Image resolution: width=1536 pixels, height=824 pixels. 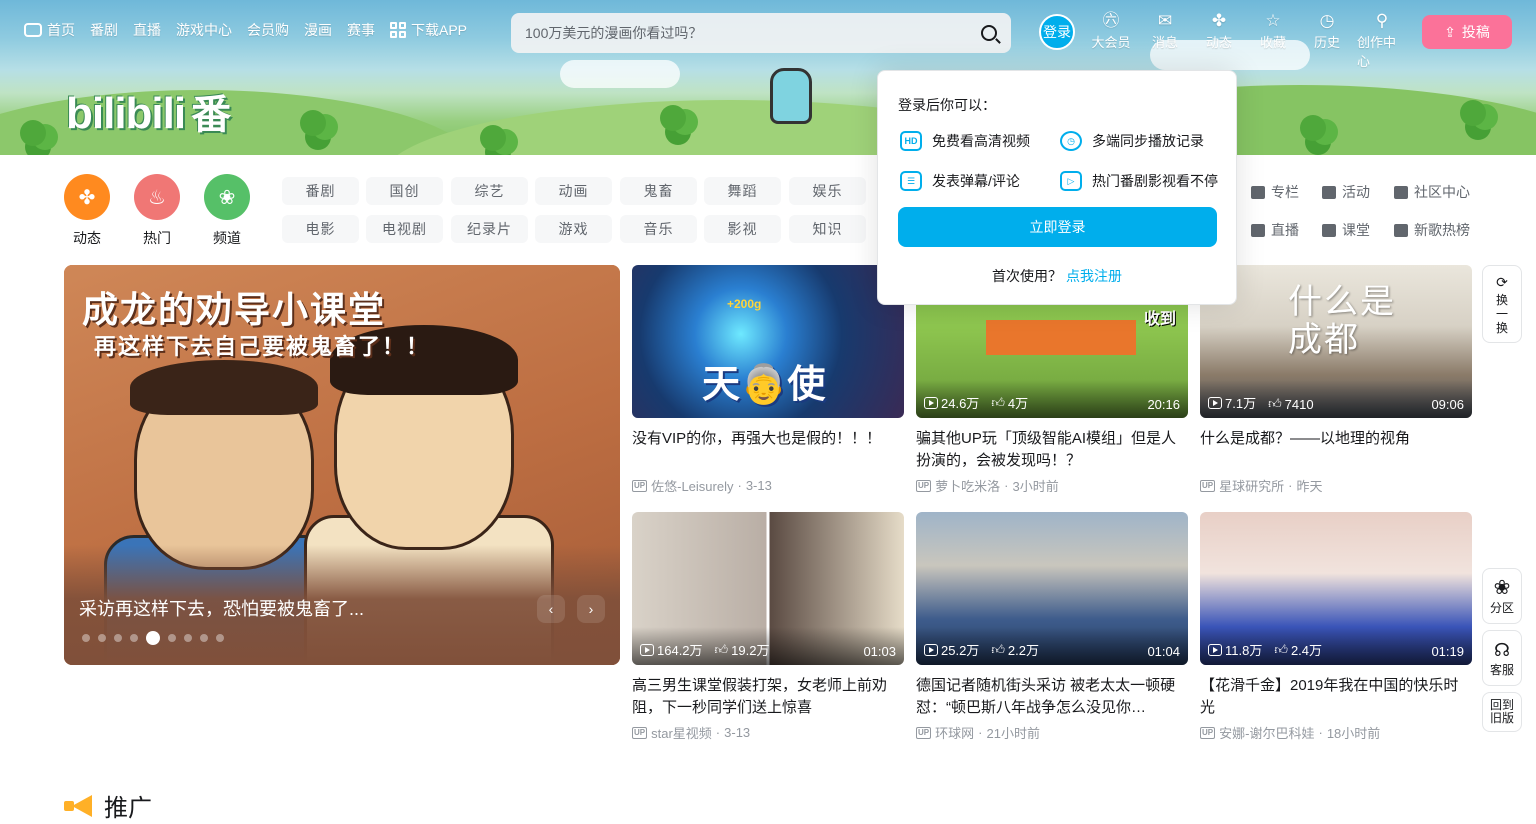 What do you see at coordinates (1336, 450) in the screenshot?
I see `video-title: 什么是成都？——以地理的视角` at bounding box center [1336, 450].